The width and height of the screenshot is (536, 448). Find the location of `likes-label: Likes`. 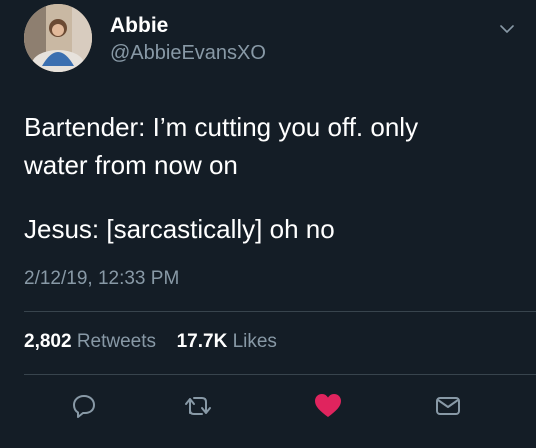

likes-label: Likes is located at coordinates (254, 341).